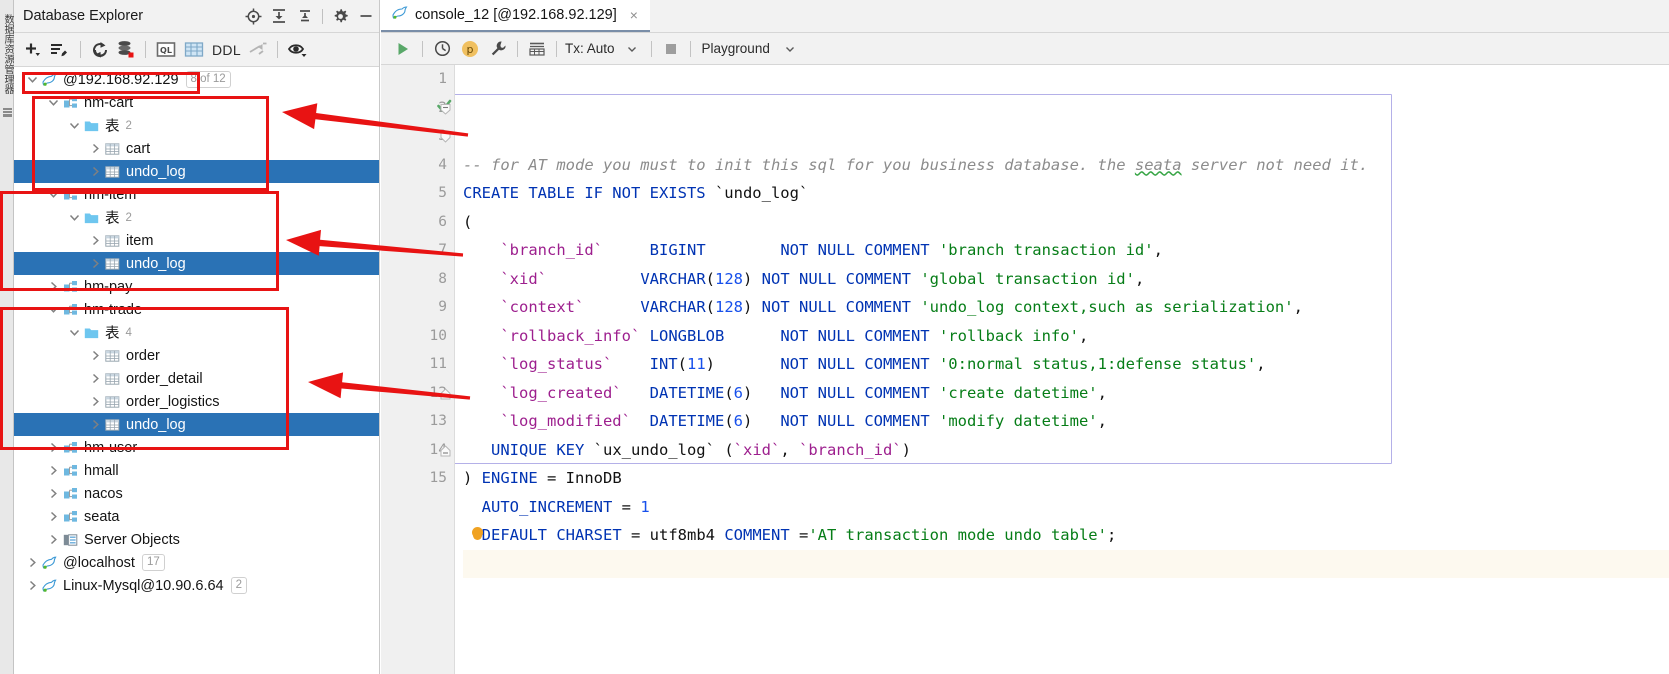 This screenshot has height=674, width=1669. What do you see at coordinates (196, 309) in the screenshot?
I see `tree-item-hm-trade: hm-trade` at bounding box center [196, 309].